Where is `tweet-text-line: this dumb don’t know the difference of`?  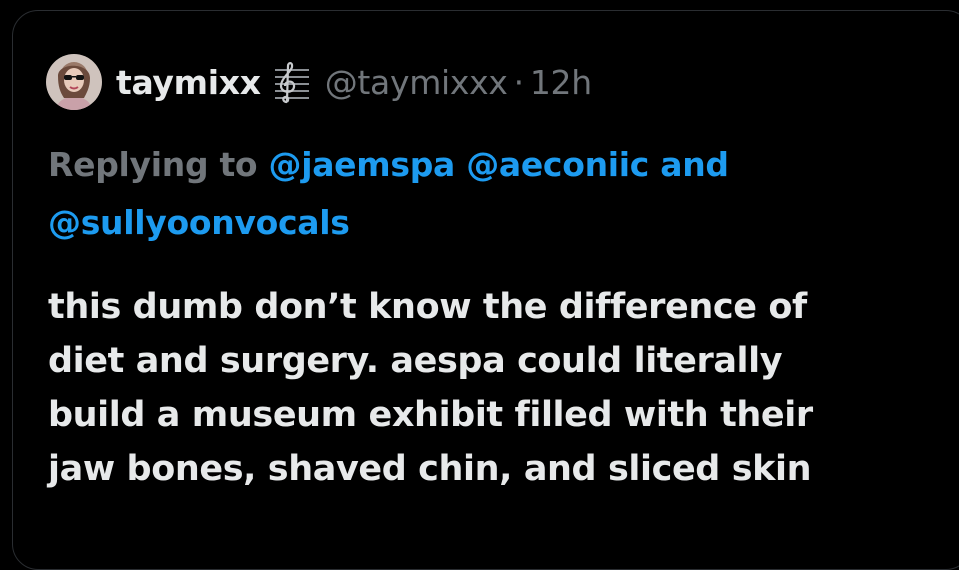 tweet-text-line: this dumb don’t know the difference of is located at coordinates (427, 307).